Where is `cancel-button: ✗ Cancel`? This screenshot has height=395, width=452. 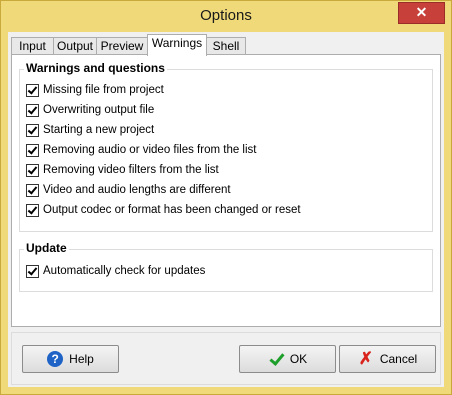 cancel-button: ✗ Cancel is located at coordinates (387, 359).